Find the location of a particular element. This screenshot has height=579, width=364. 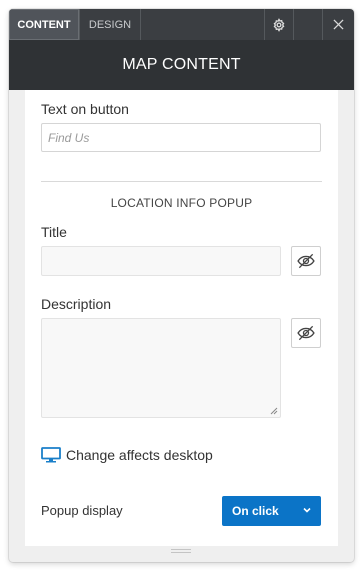

tab-content: CONTENT is located at coordinates (44, 24).